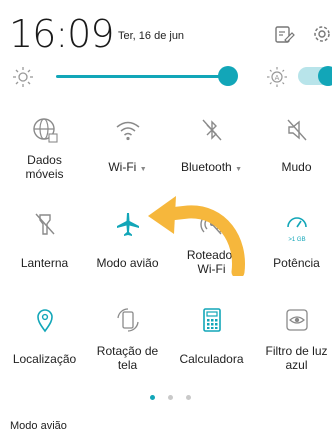 The image size is (332, 432). Describe the element at coordinates (44, 263) in the screenshot. I see `tile-label: Lanterna` at that location.